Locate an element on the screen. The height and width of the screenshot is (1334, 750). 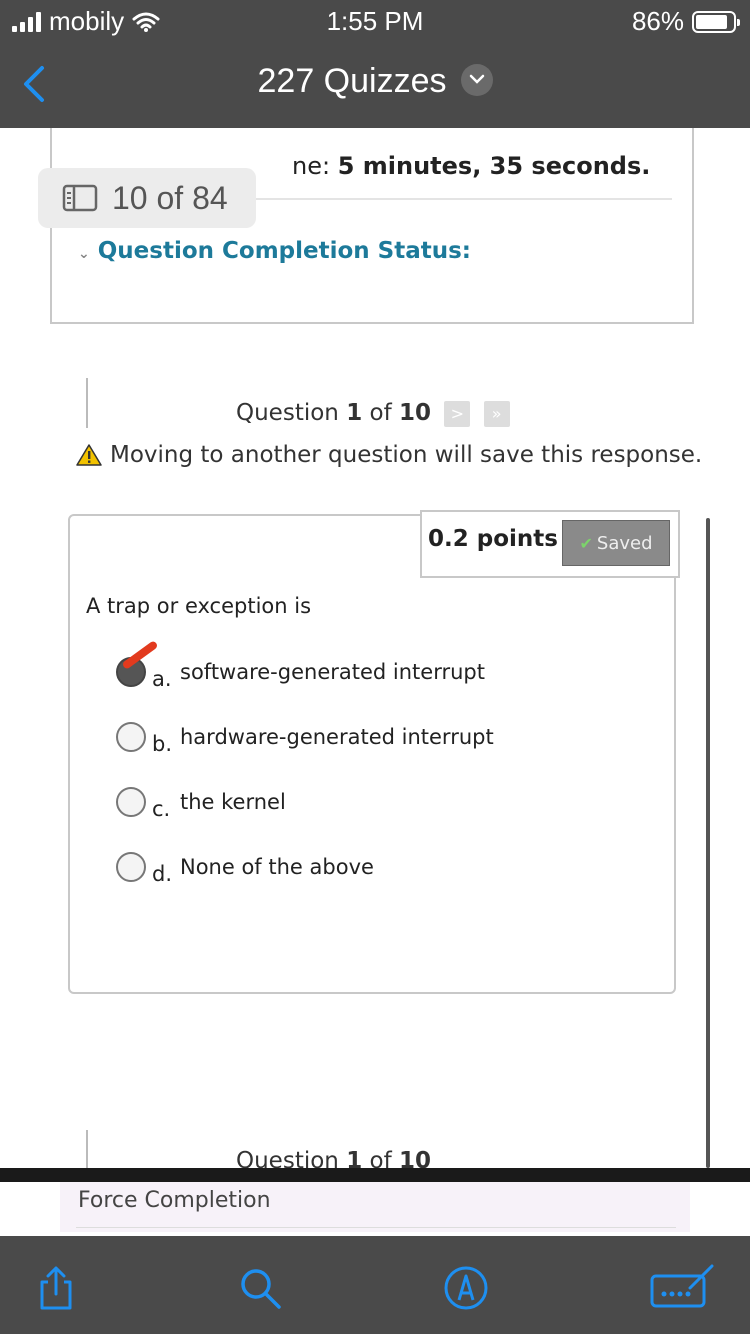
radio-a is located at coordinates (137, 663).